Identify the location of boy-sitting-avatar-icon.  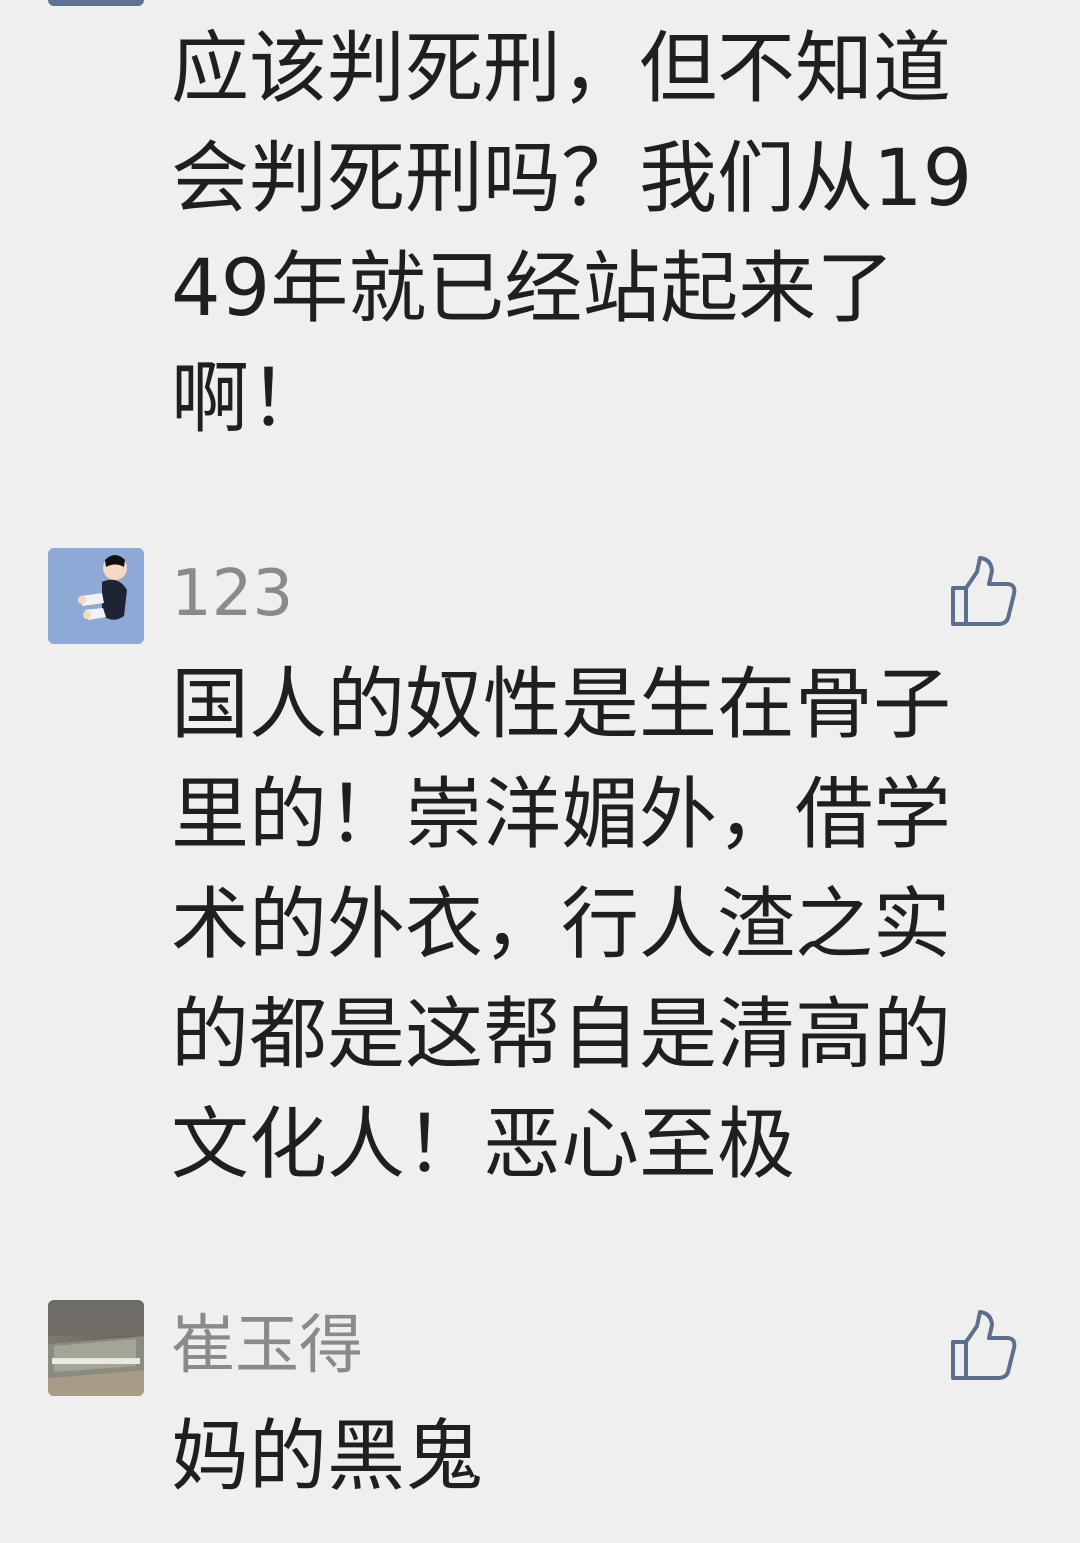
(96, 596).